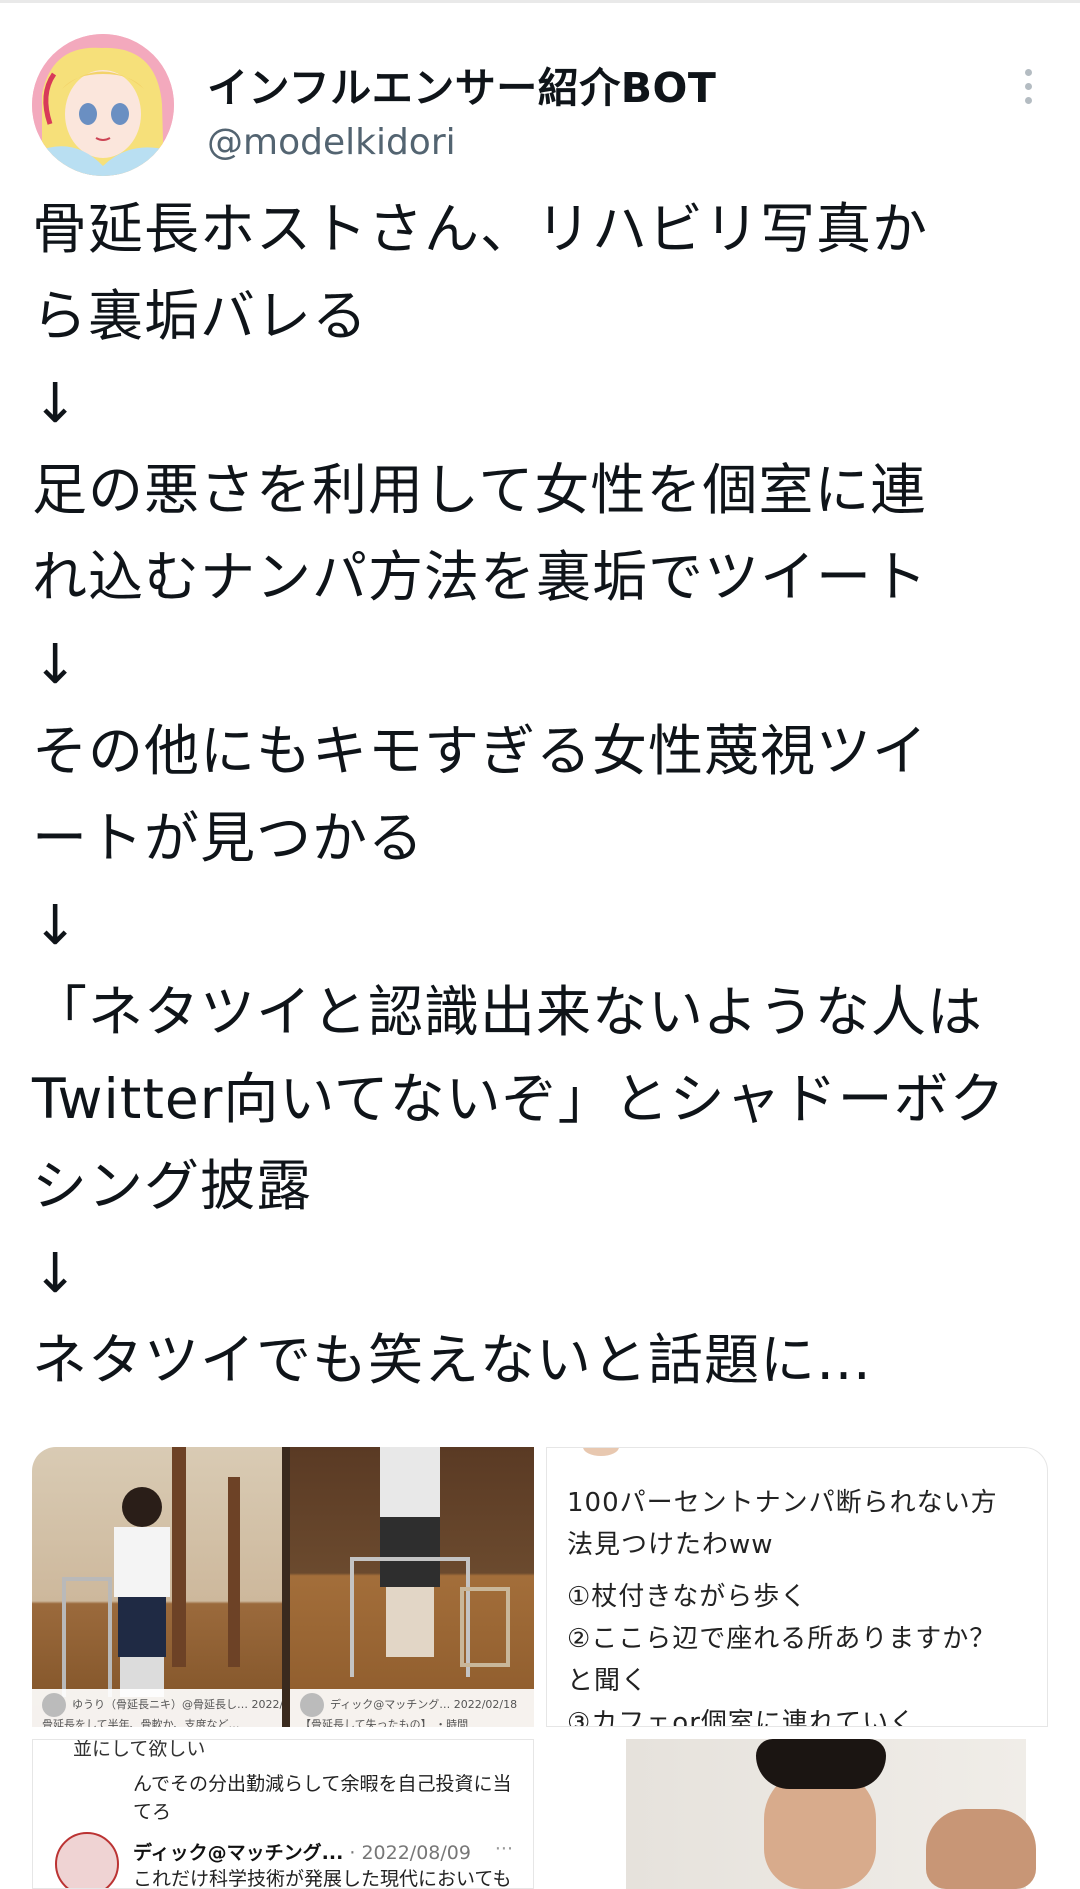 The image size is (1080, 1889). I want to click on screenshot-date: · 2022/08/09, so click(410, 1853).